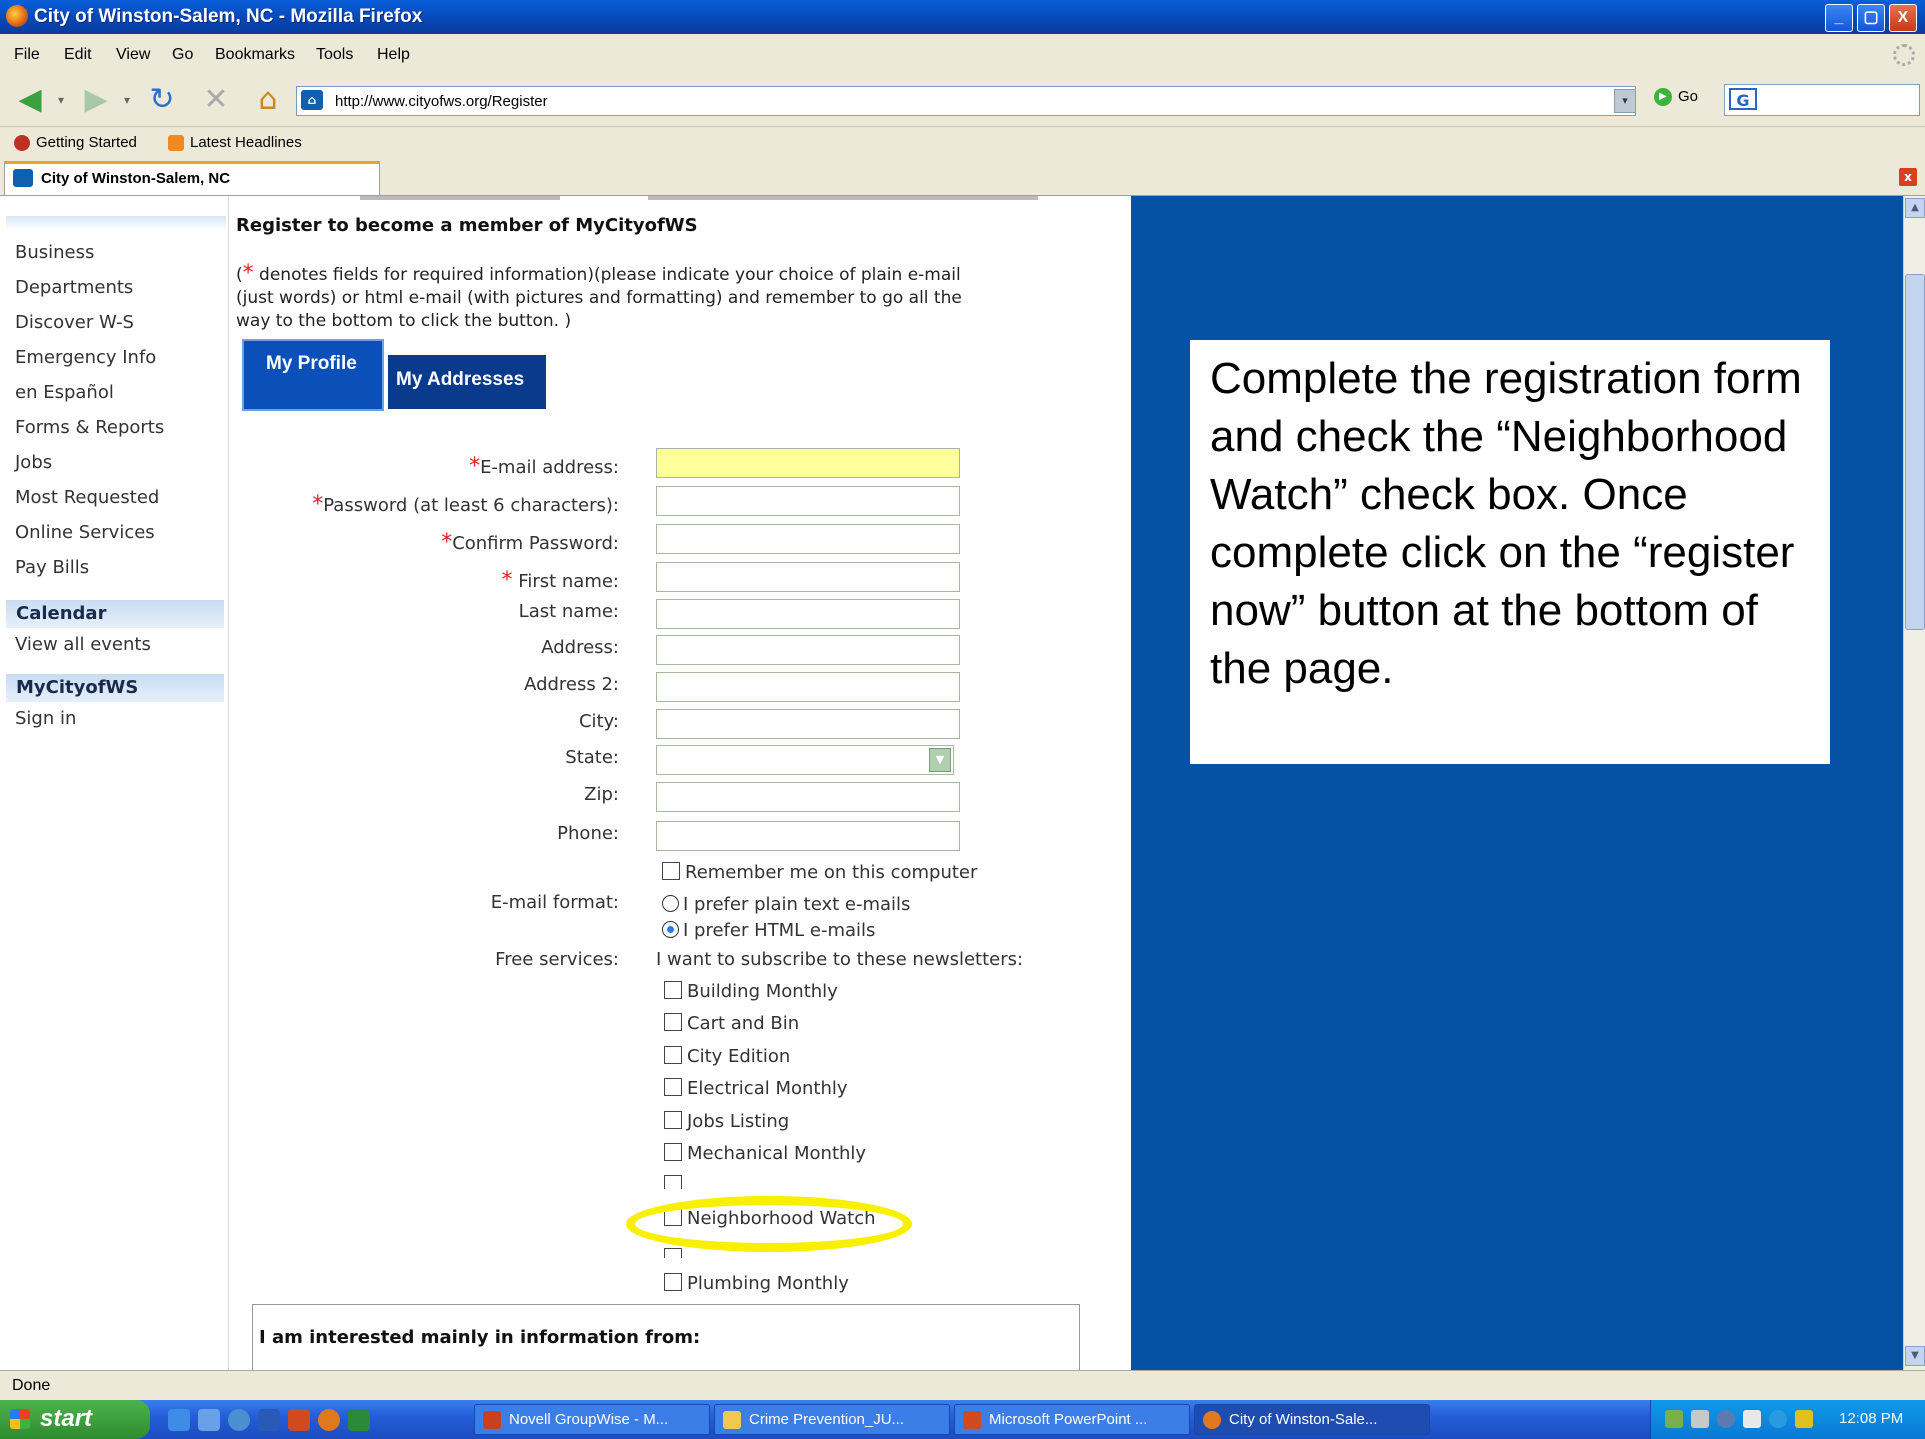 This screenshot has height=1439, width=1925. I want to click on newsletter-jobs-listing: Jobs Listing, so click(726, 1121).